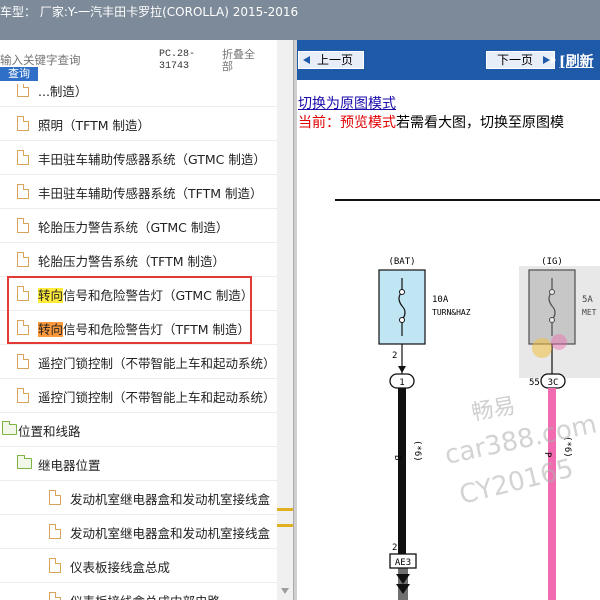 The width and height of the screenshot is (600, 600). I want to click on tree-item: 丰田驻车辅助传感器系统（TFTM 制造）, so click(138, 192).